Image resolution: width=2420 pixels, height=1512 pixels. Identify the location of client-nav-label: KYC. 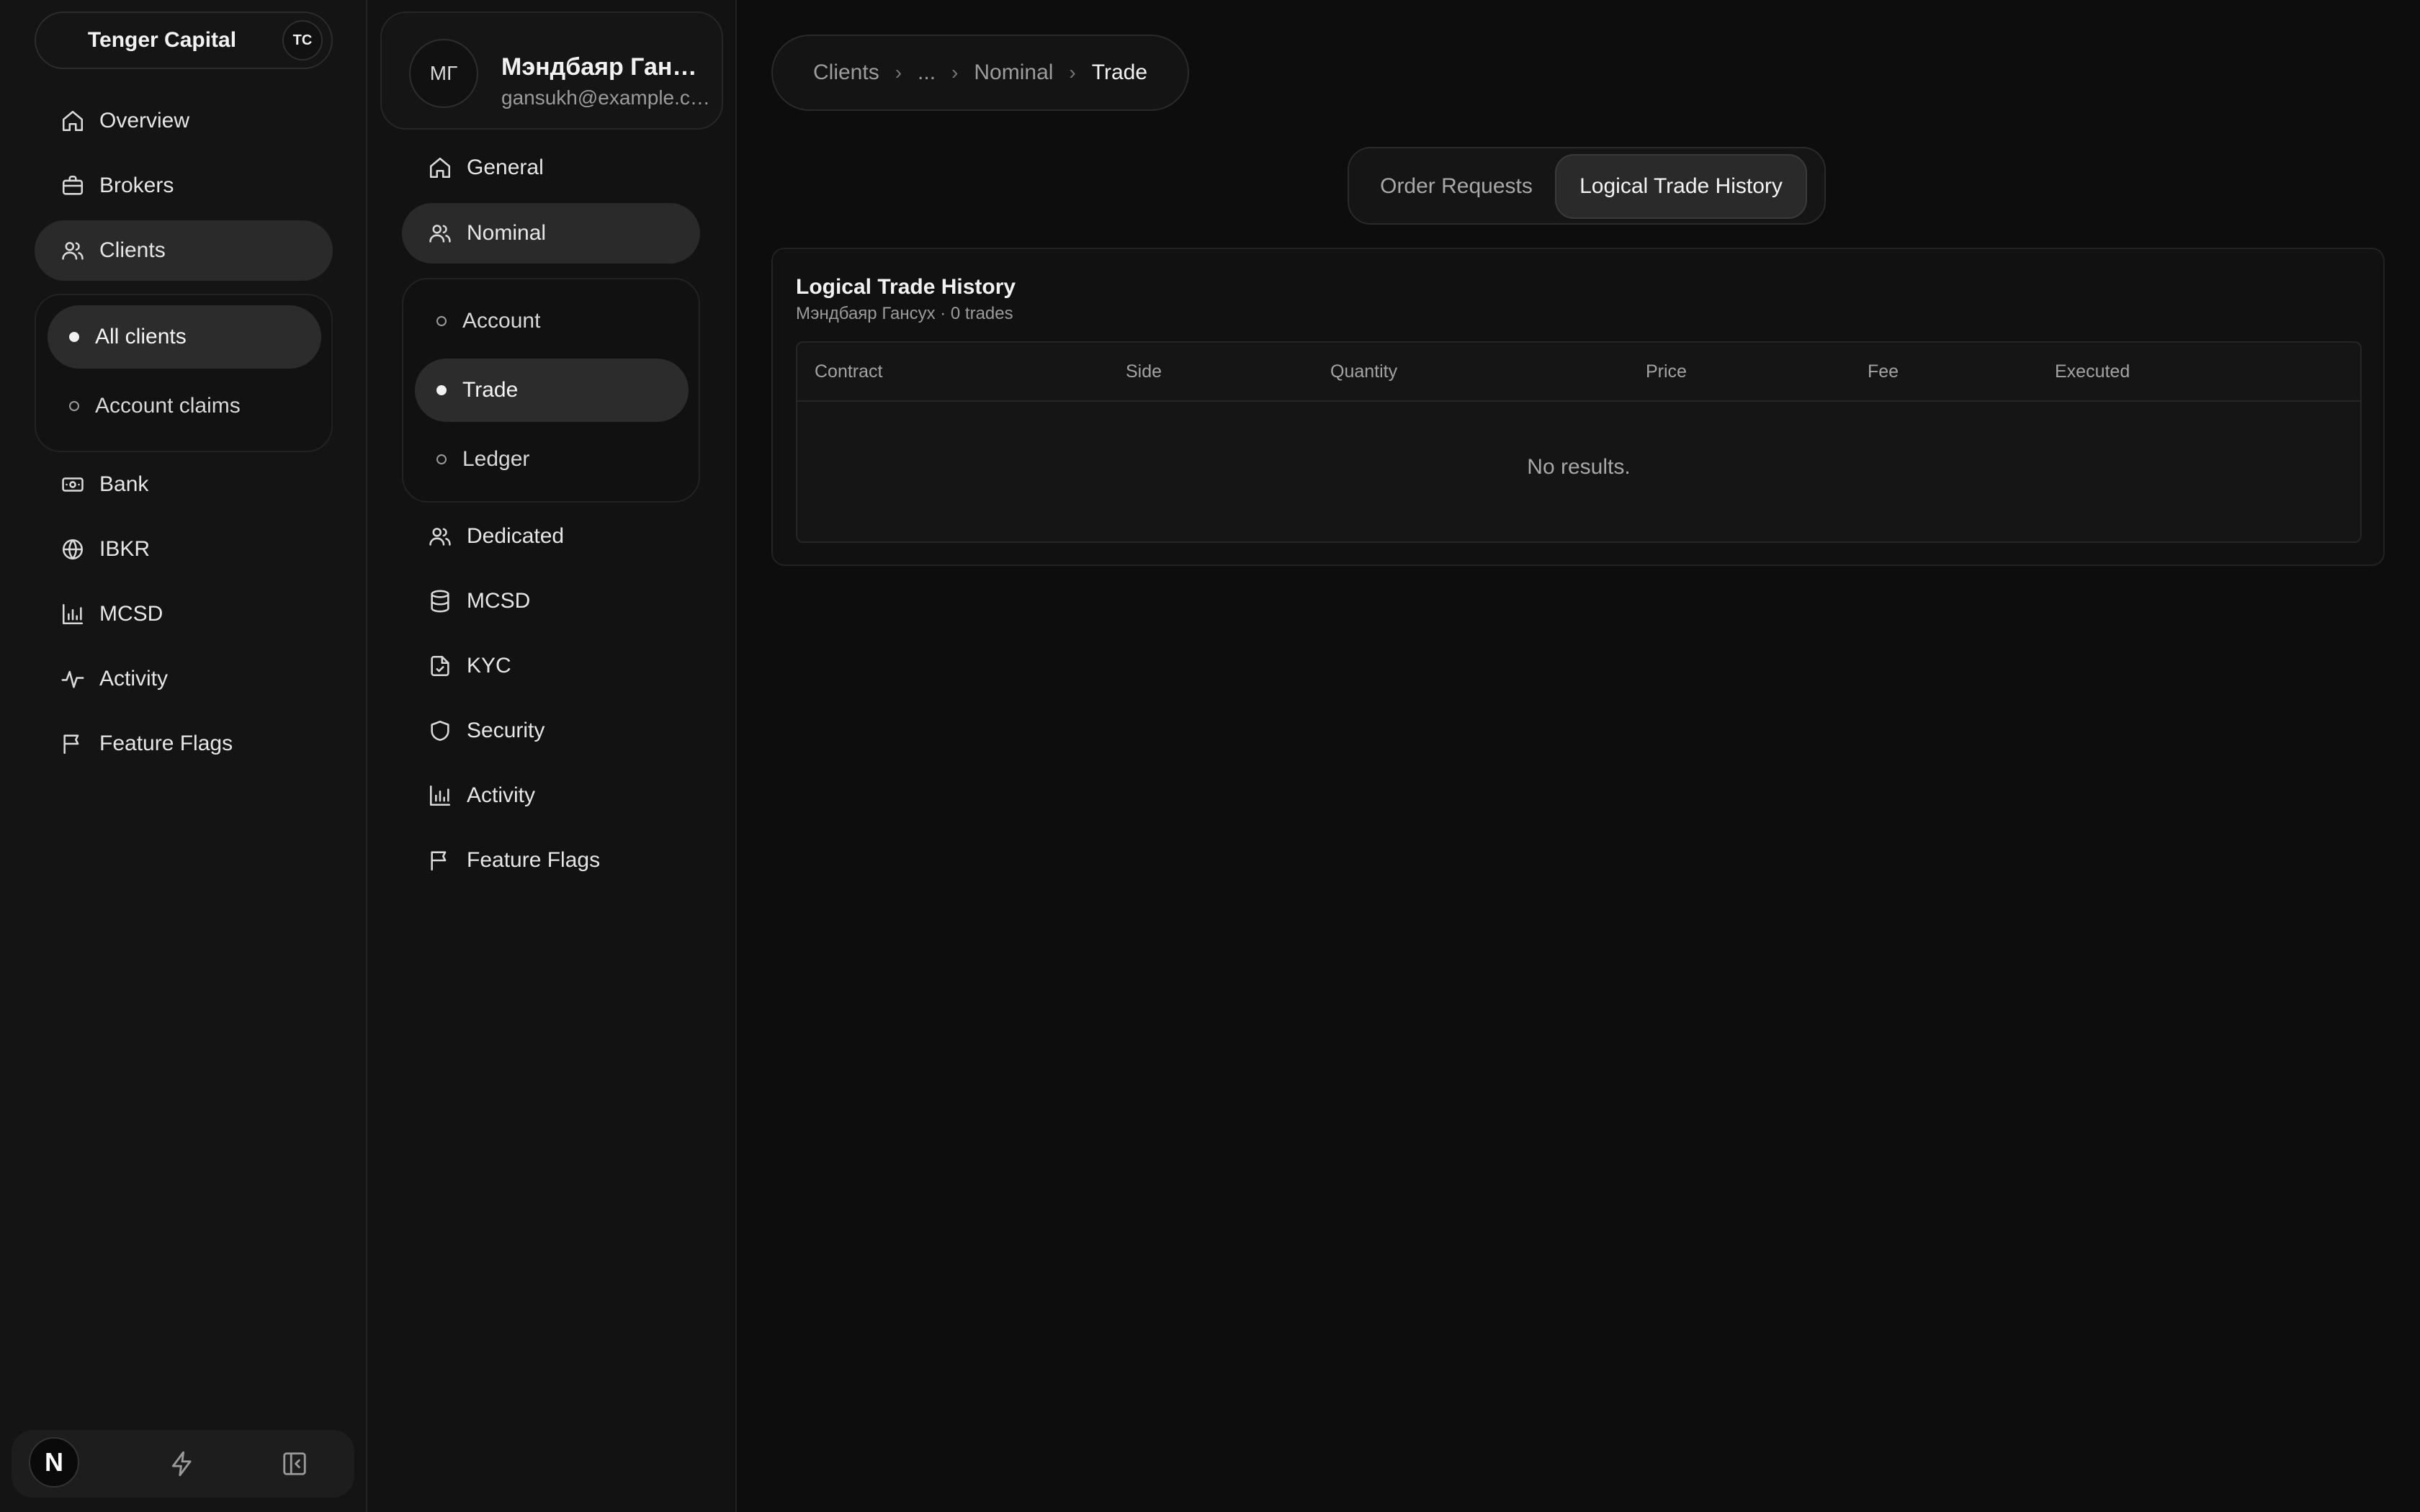
(489, 666).